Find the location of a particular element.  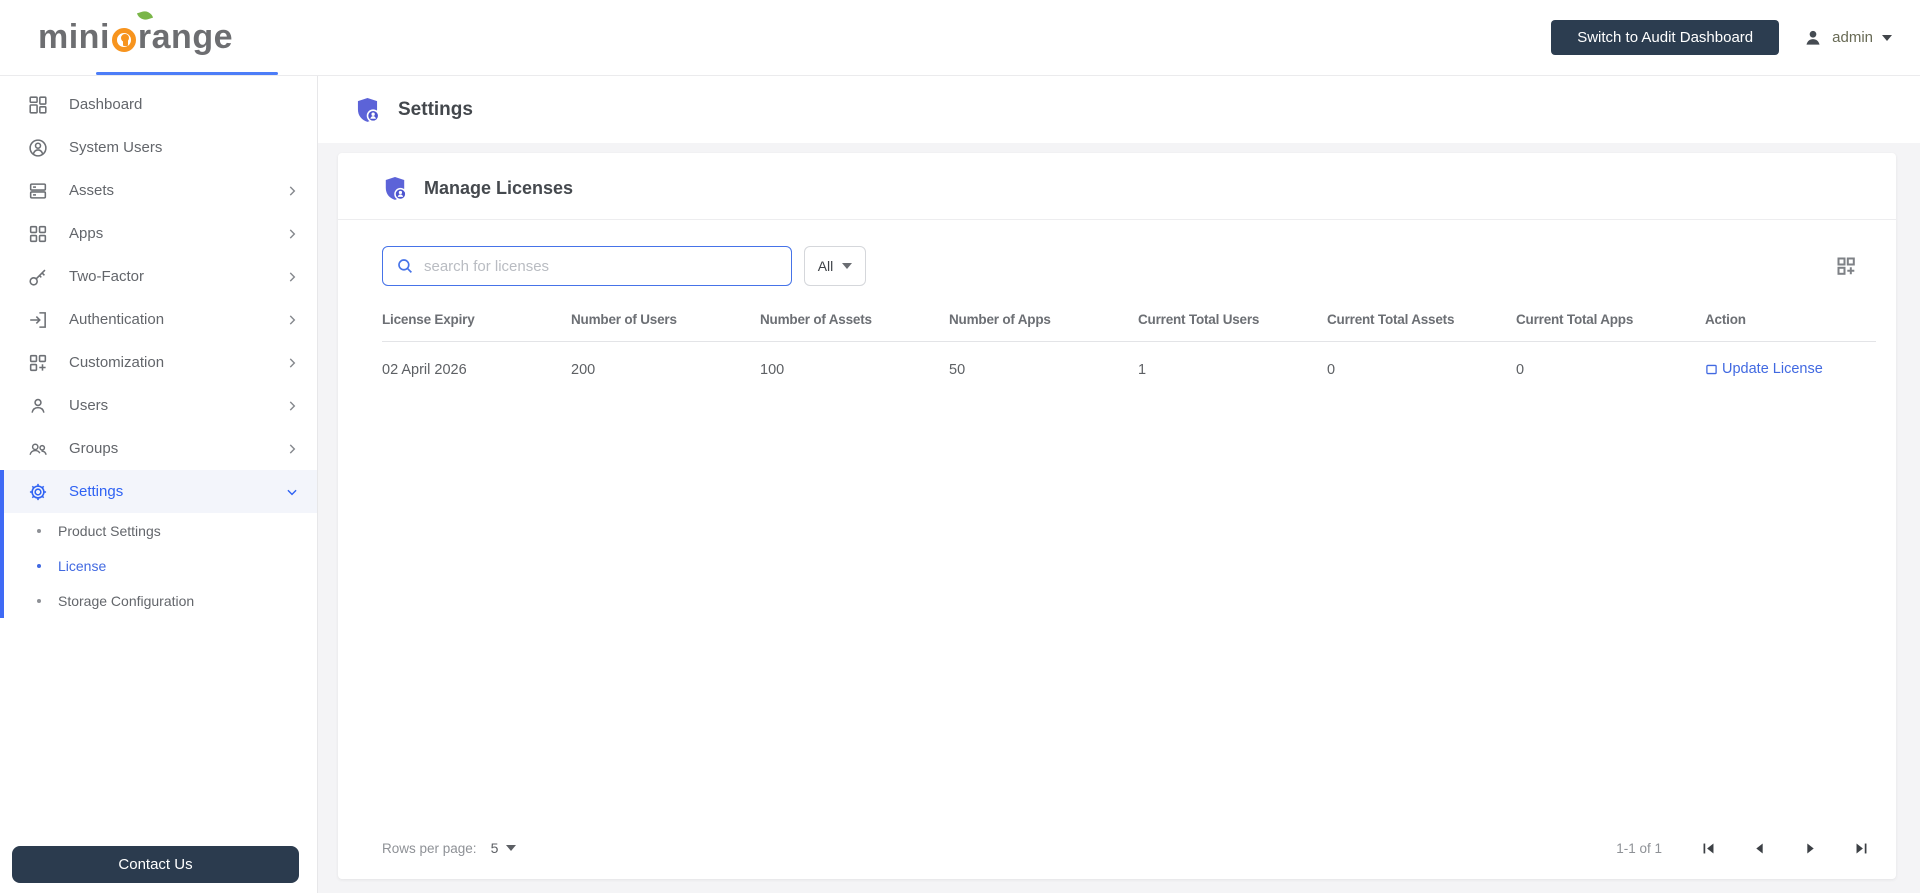

contact-us-button: Contact Us is located at coordinates (155, 864).